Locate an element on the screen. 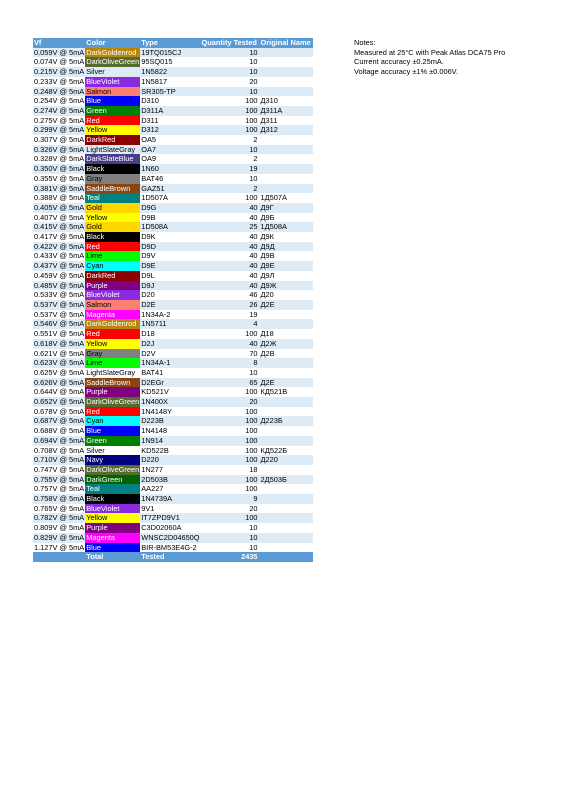 This screenshot has height=800, width=566. original-name-cell: Д2Ж is located at coordinates (286, 343).